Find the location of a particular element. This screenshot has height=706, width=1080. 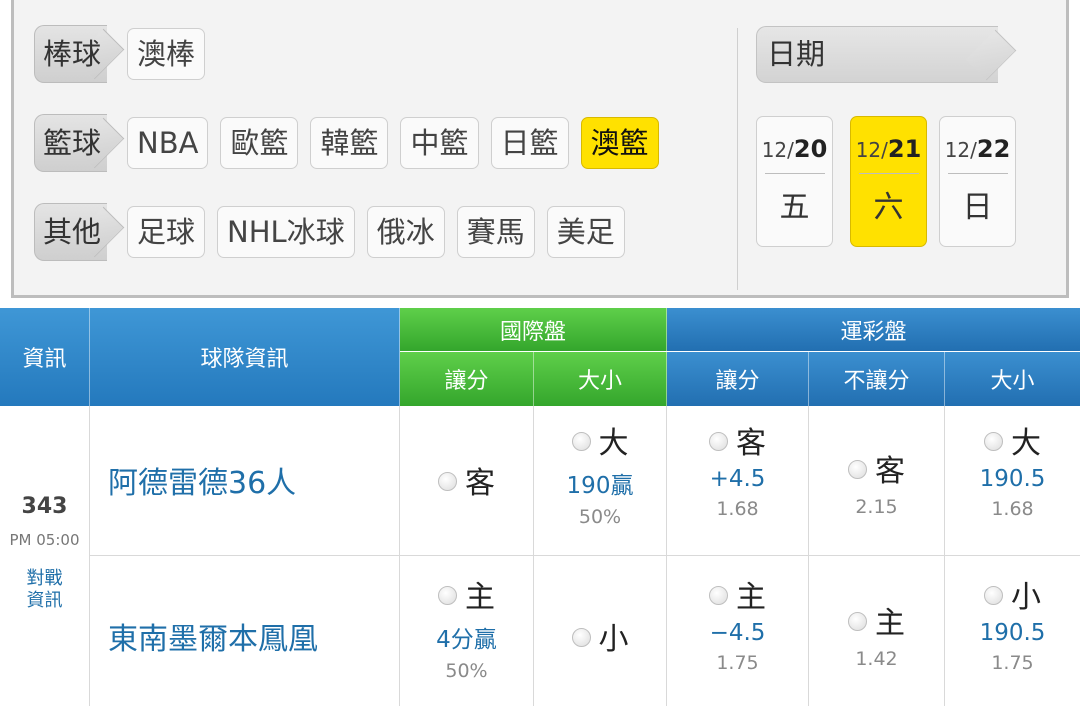

bet-option: 小 190.5 1.75 is located at coordinates (1012, 623).